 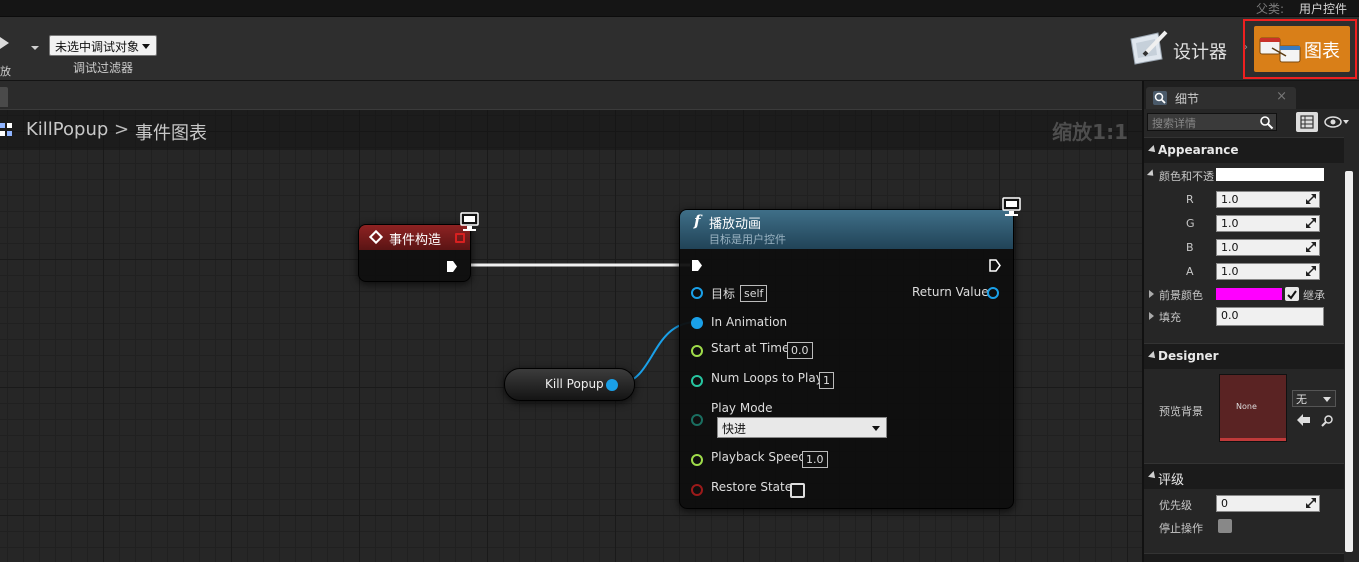 What do you see at coordinates (1187, 99) in the screenshot?
I see `details-tab-label: 细节` at bounding box center [1187, 99].